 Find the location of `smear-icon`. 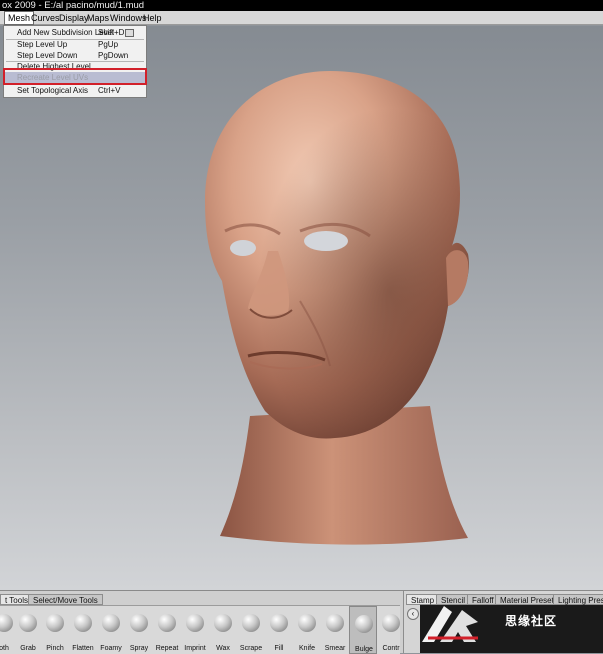

smear-icon is located at coordinates (335, 623).